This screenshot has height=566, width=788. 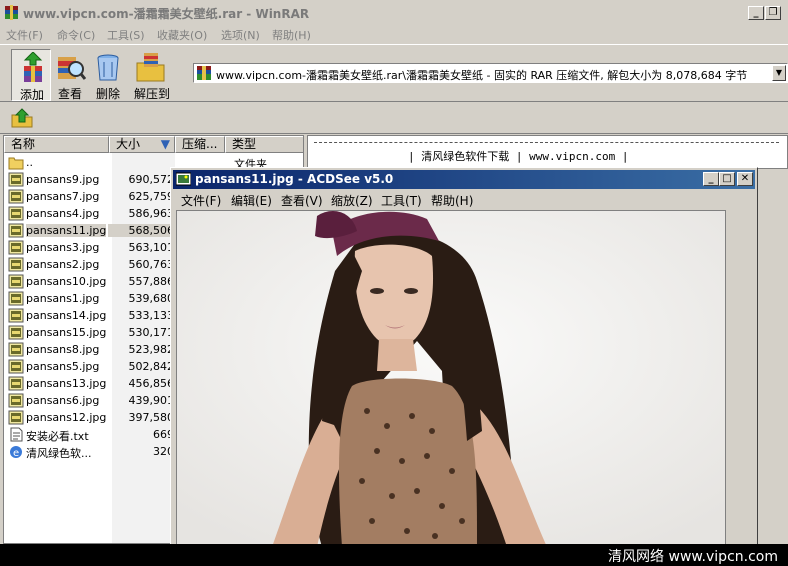 I want to click on file-size: 502,842, so click(x=151, y=366).